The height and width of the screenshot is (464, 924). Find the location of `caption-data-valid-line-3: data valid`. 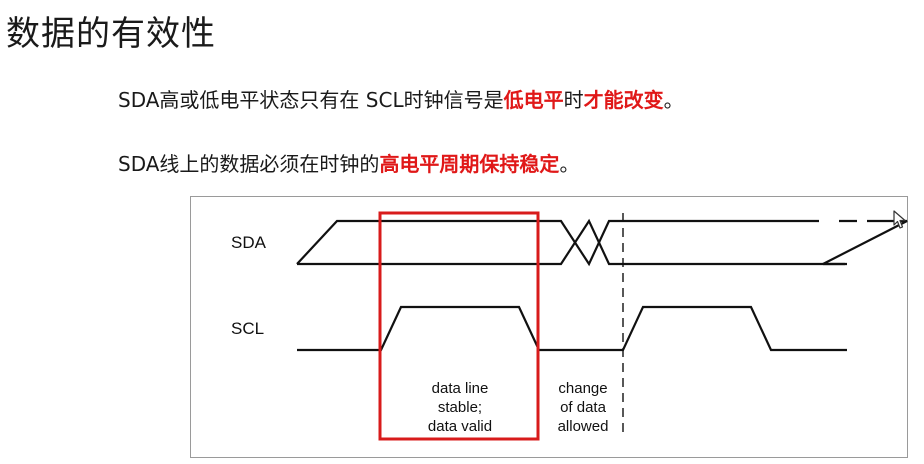

caption-data-valid-line-3: data valid is located at coordinates (460, 426).